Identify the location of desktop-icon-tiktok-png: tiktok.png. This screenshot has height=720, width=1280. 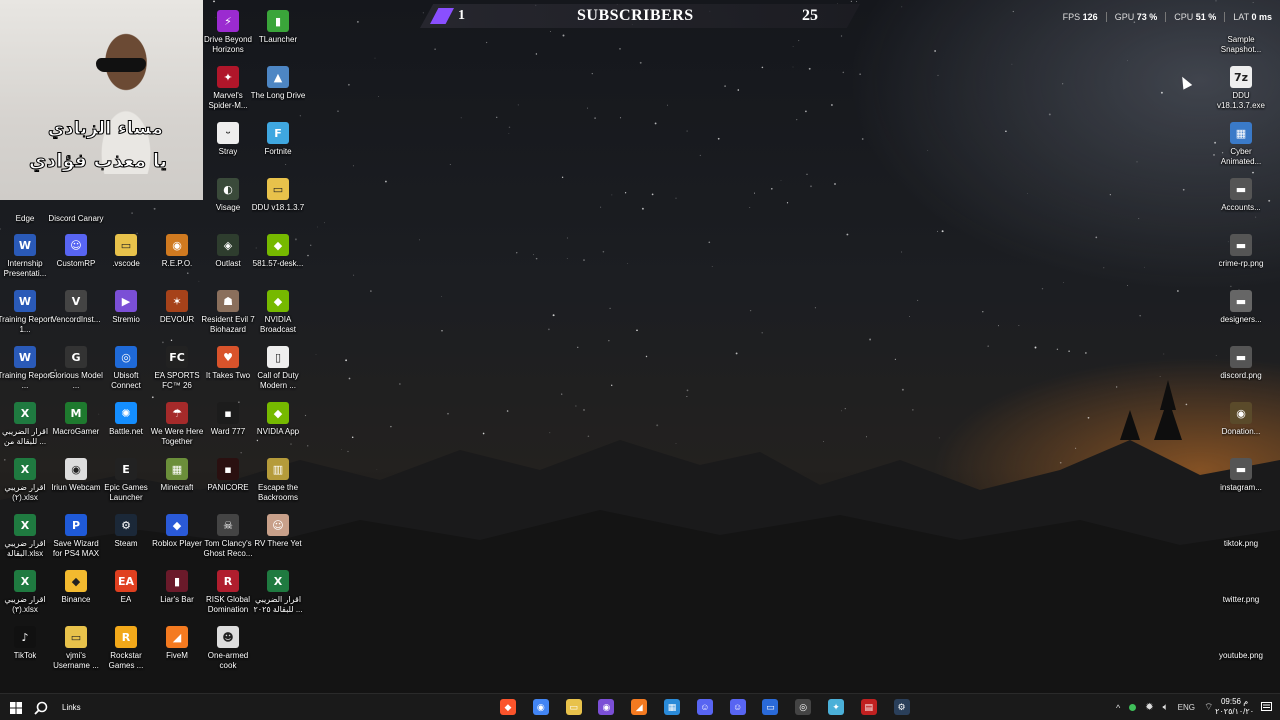
(1241, 538).